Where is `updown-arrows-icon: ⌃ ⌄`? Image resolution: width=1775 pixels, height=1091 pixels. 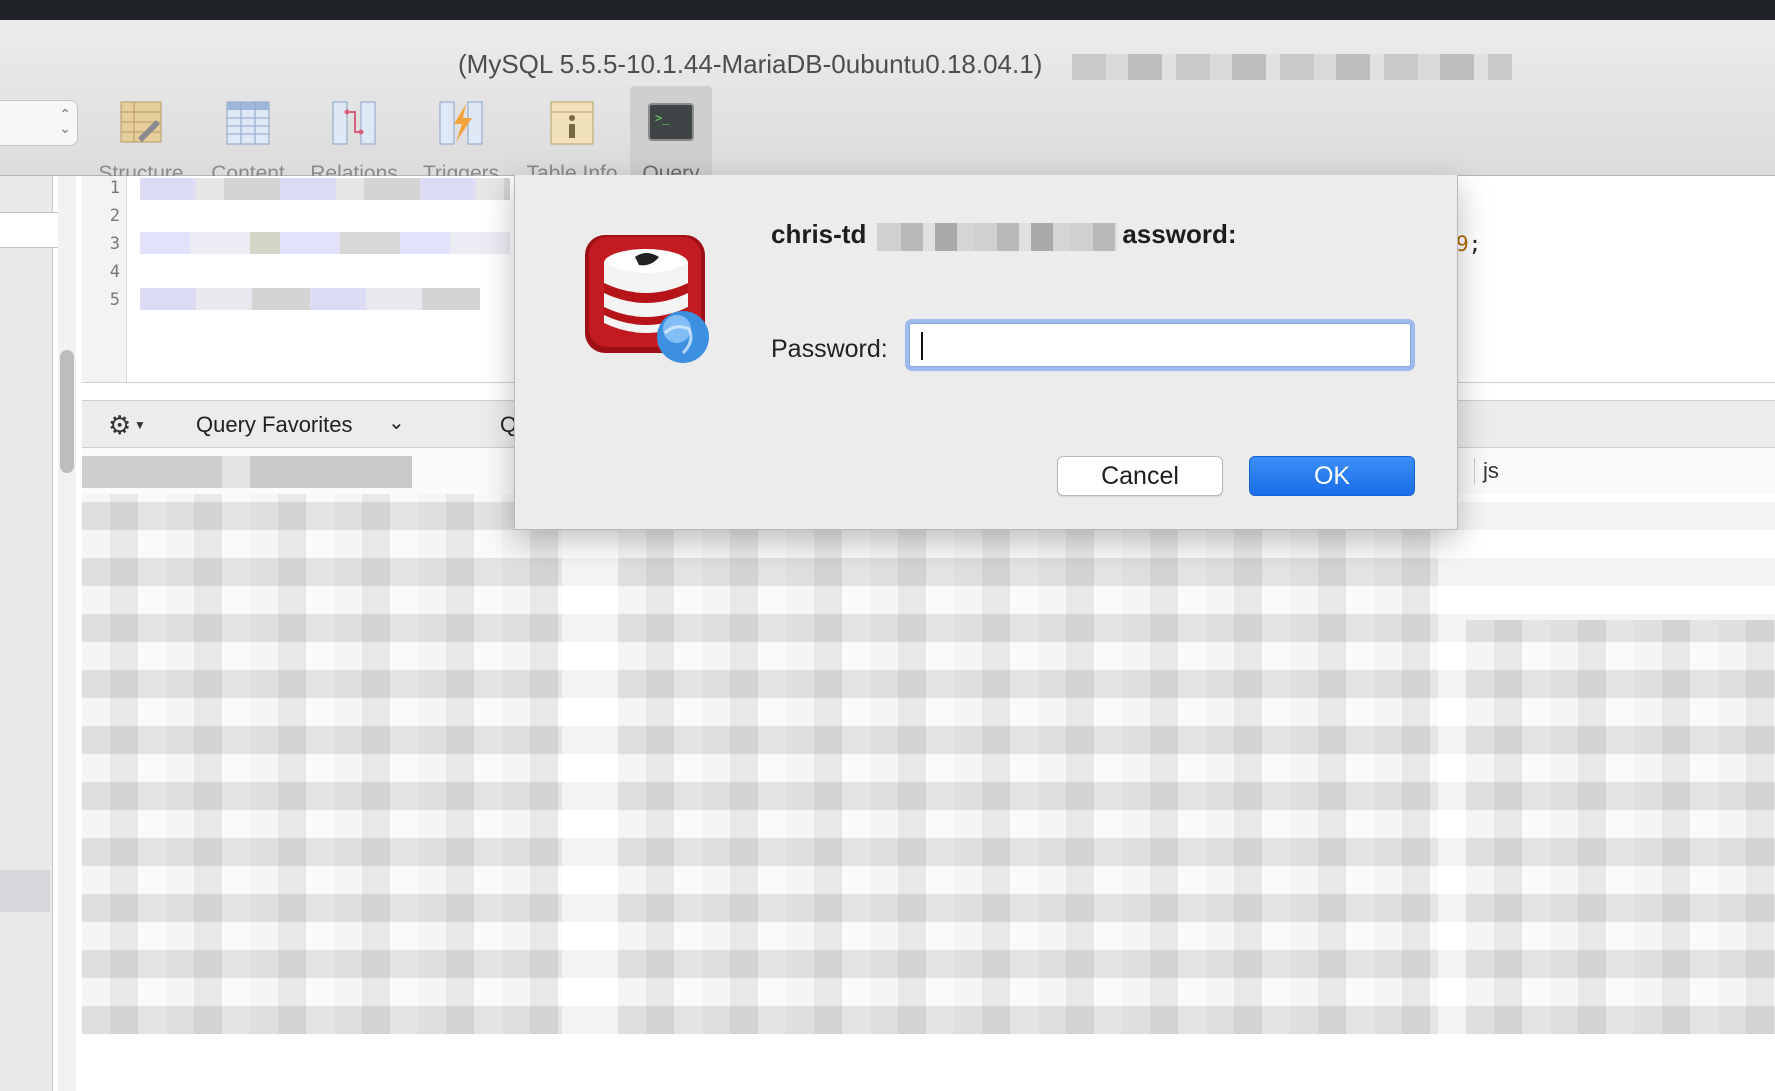
updown-arrows-icon: ⌃ ⌄ is located at coordinates (65, 121).